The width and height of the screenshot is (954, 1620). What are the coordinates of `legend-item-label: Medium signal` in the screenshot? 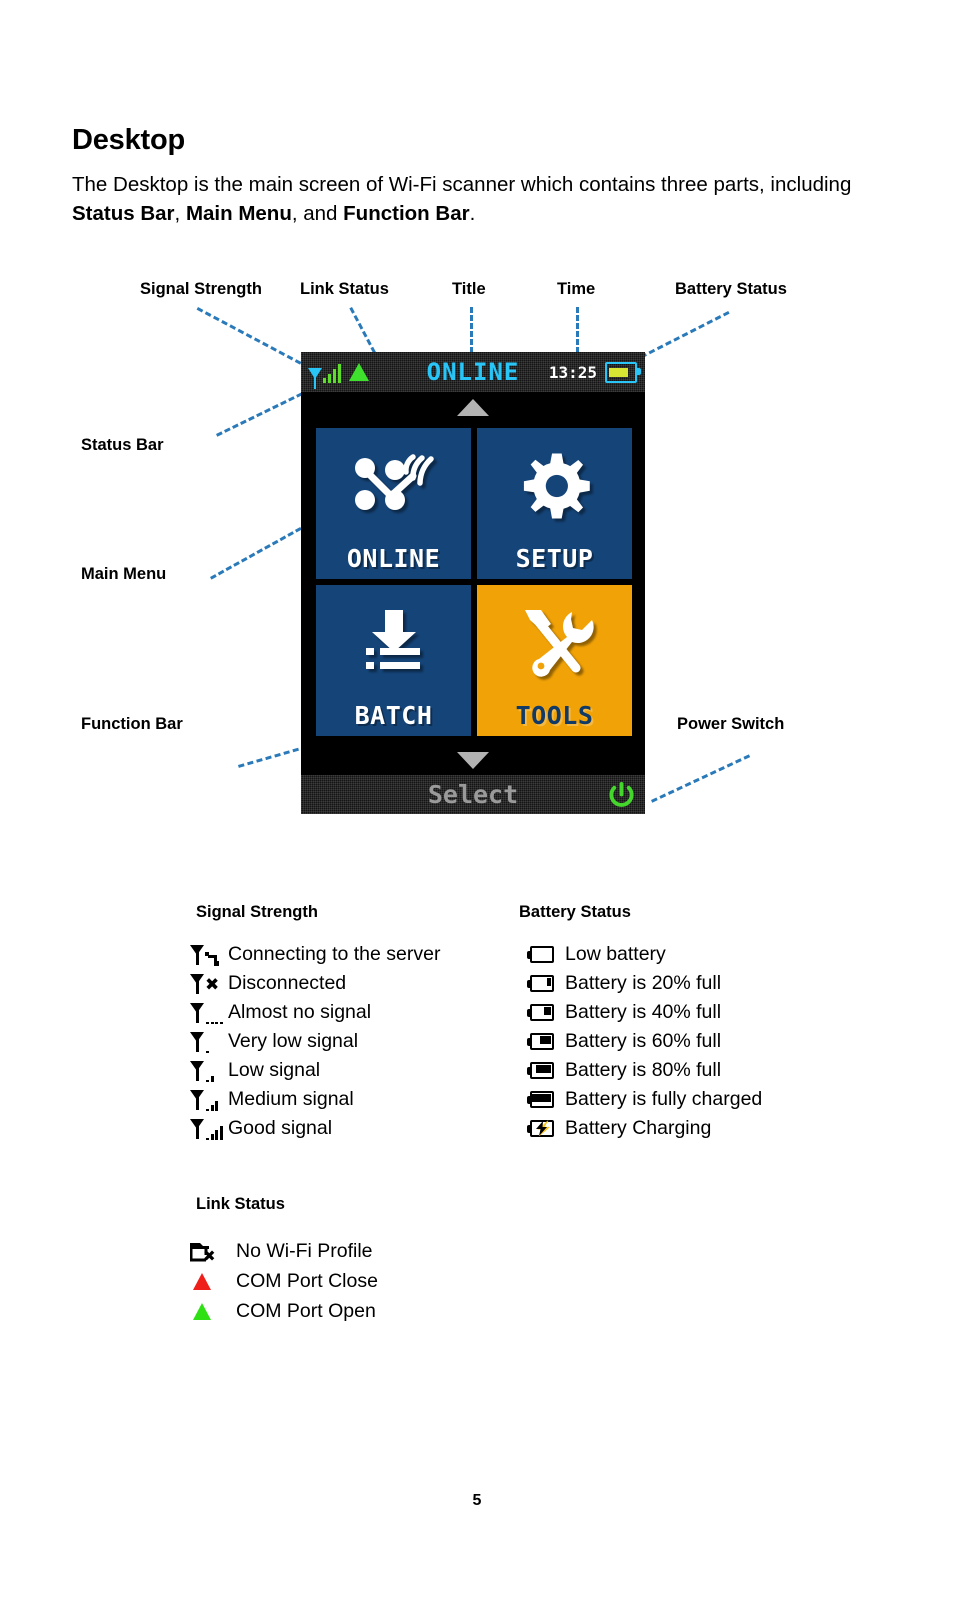 It's located at (291, 1099).